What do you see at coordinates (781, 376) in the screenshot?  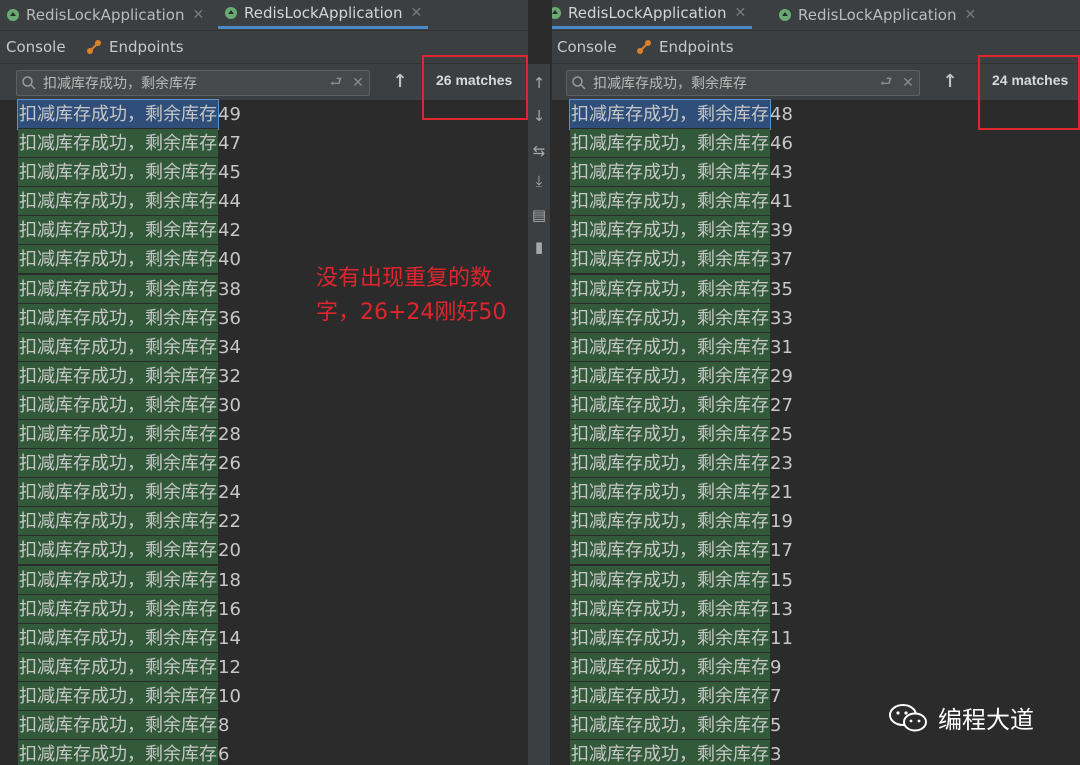 I see `stock-value: 29` at bounding box center [781, 376].